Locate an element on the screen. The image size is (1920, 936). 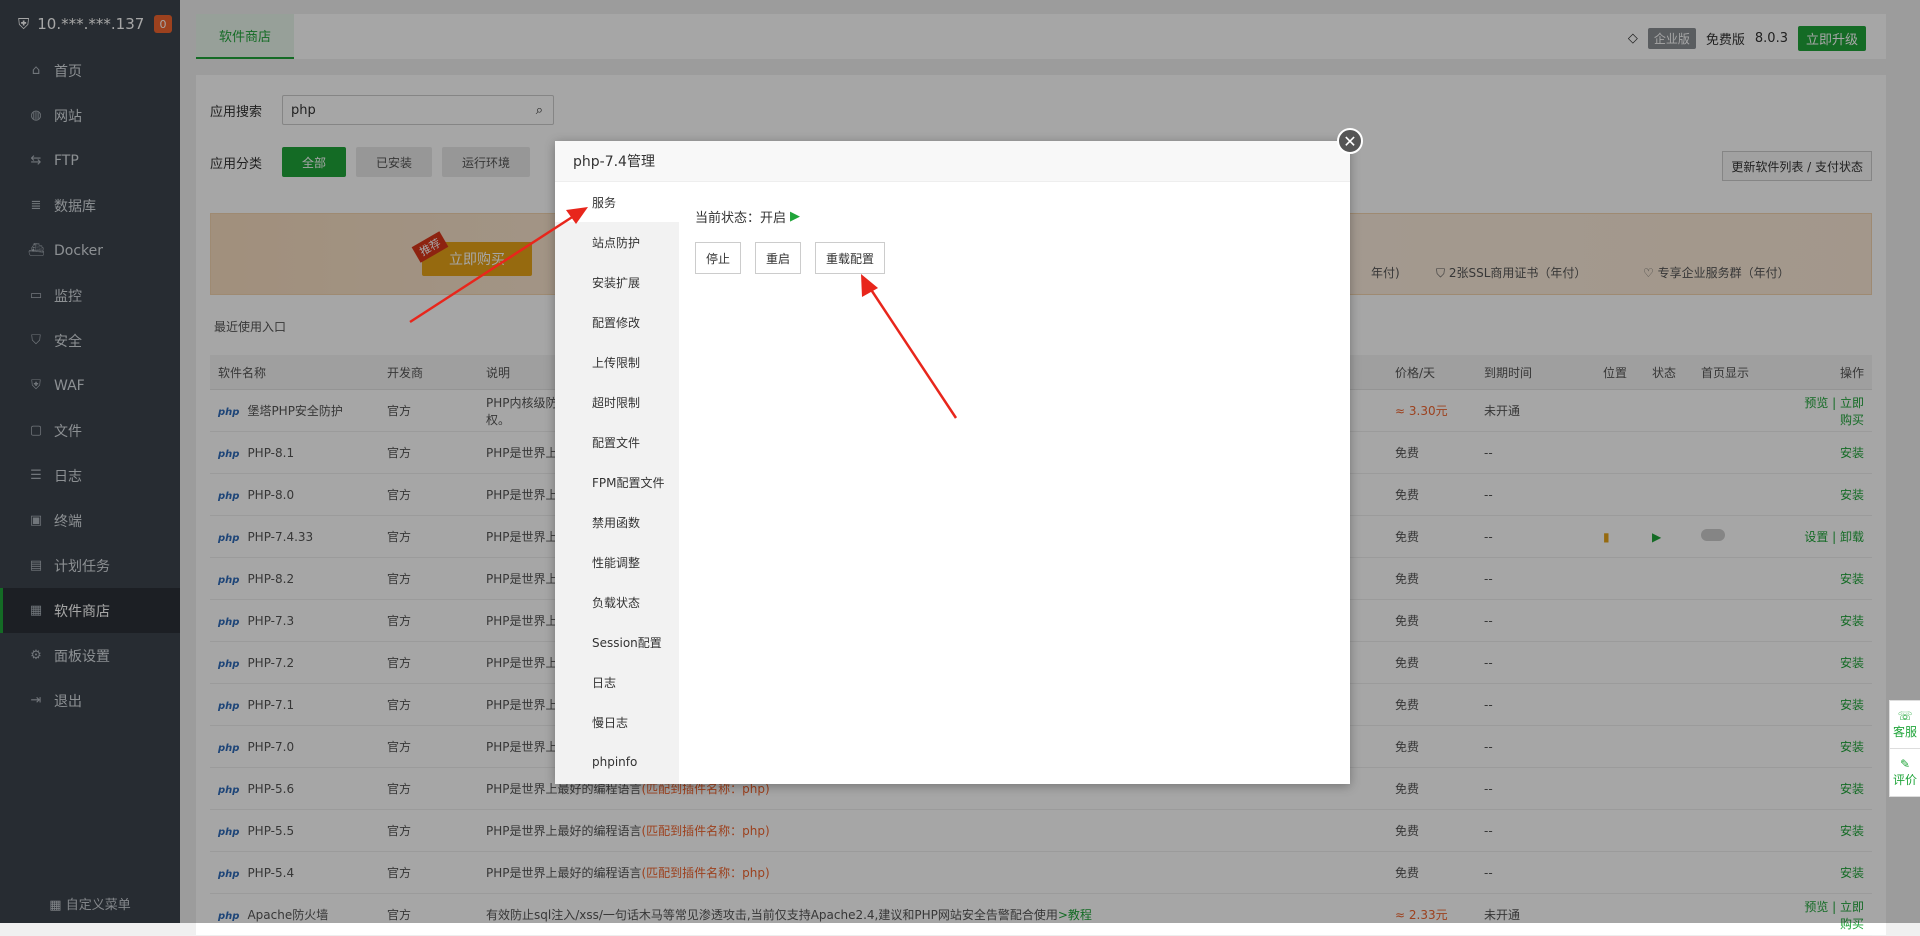
dialog-menu-item: Session配置 is located at coordinates (617, 642).